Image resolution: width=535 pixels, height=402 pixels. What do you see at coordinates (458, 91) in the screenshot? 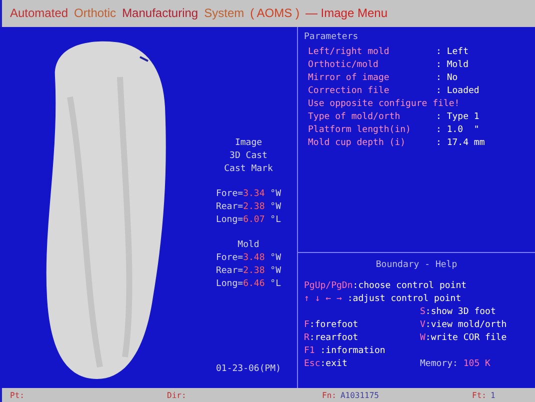
I see `parameter-value: : Loaded` at bounding box center [458, 91].